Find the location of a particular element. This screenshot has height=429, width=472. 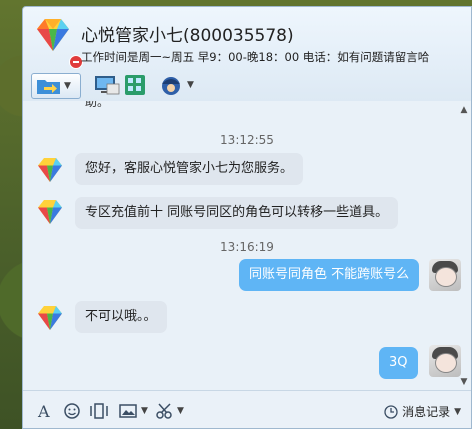

history-label: 消息记录 is located at coordinates (426, 412).